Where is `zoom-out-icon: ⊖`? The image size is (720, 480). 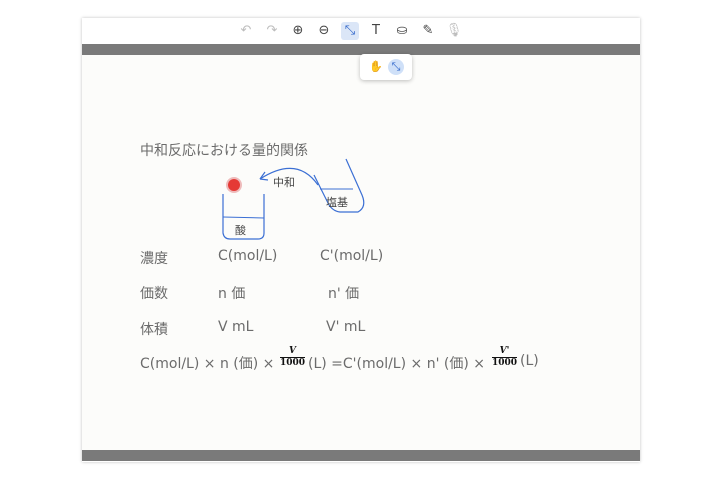 zoom-out-icon: ⊖ is located at coordinates (324, 31).